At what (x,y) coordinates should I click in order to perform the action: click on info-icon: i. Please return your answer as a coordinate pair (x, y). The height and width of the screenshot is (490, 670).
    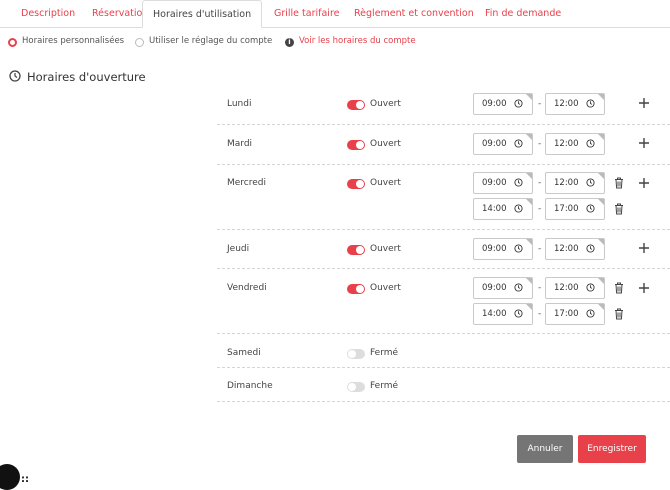
    Looking at the image, I should click on (289, 42).